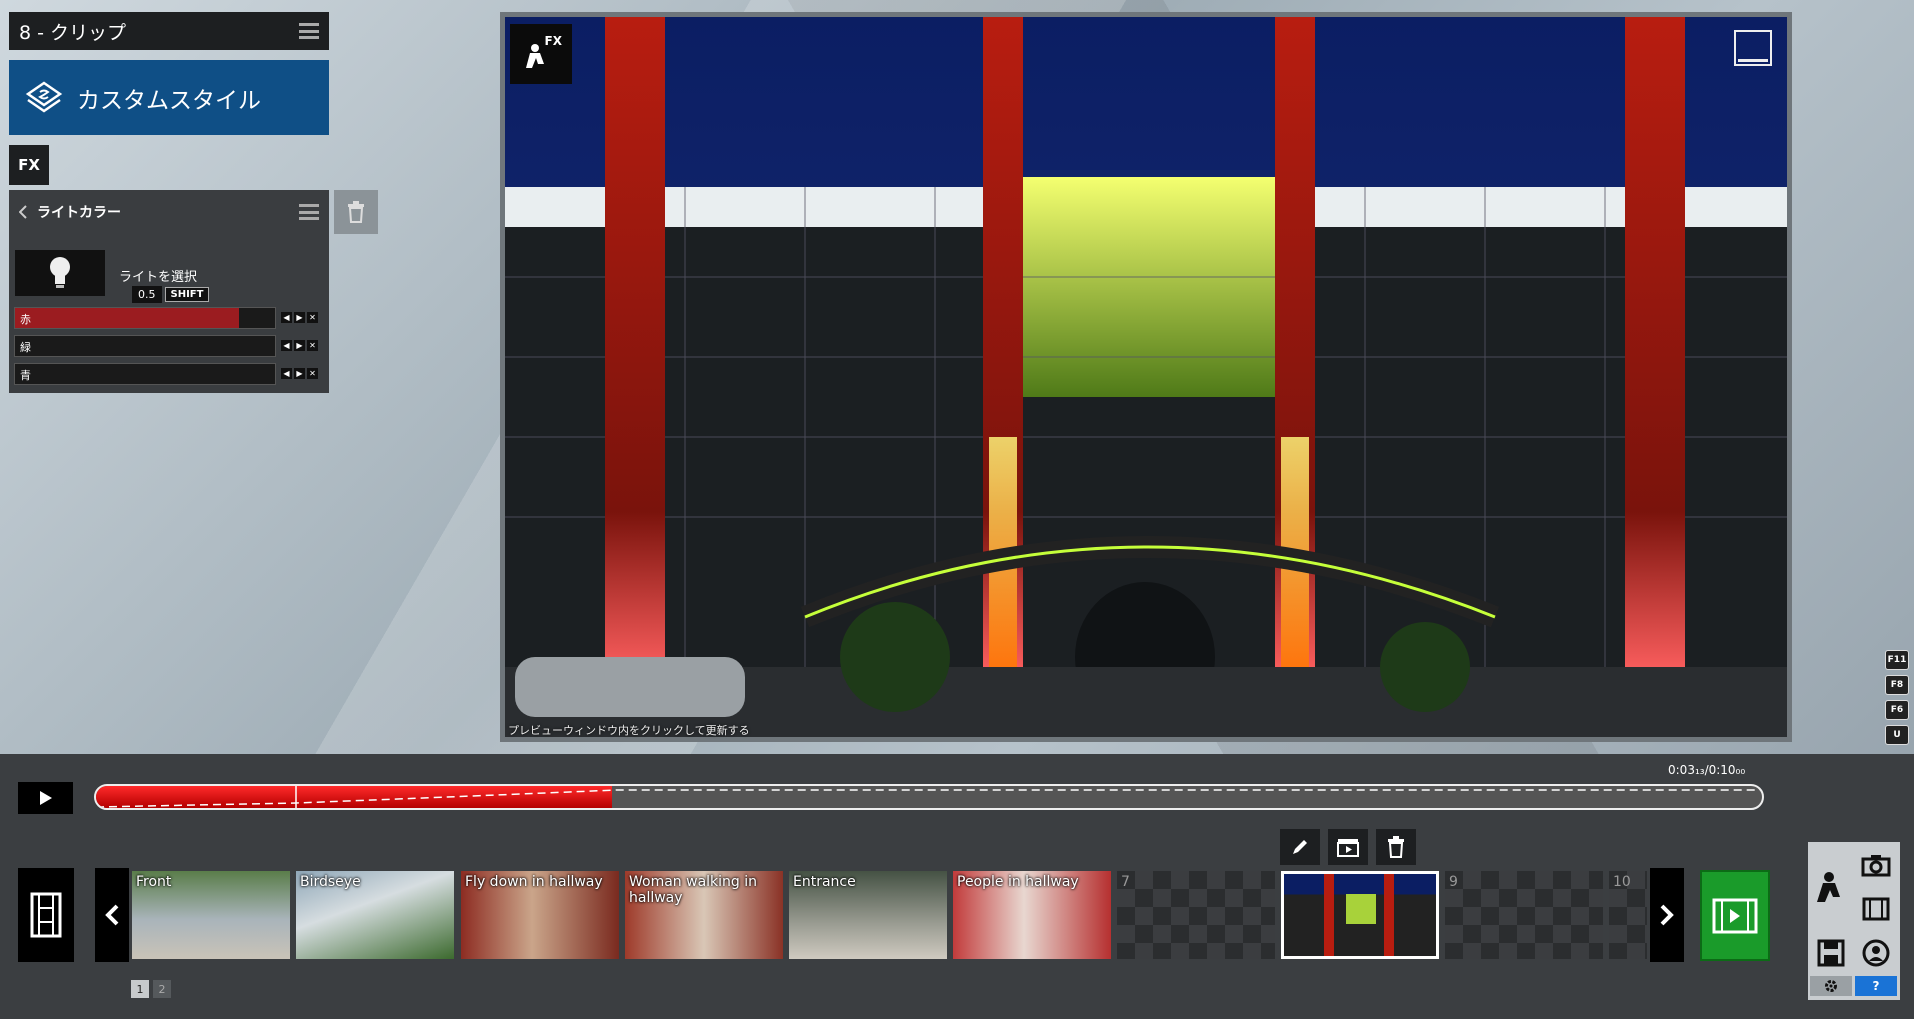 The width and height of the screenshot is (1914, 1019). Describe the element at coordinates (541, 54) in the screenshot. I see `fx-badge: FX` at that location.